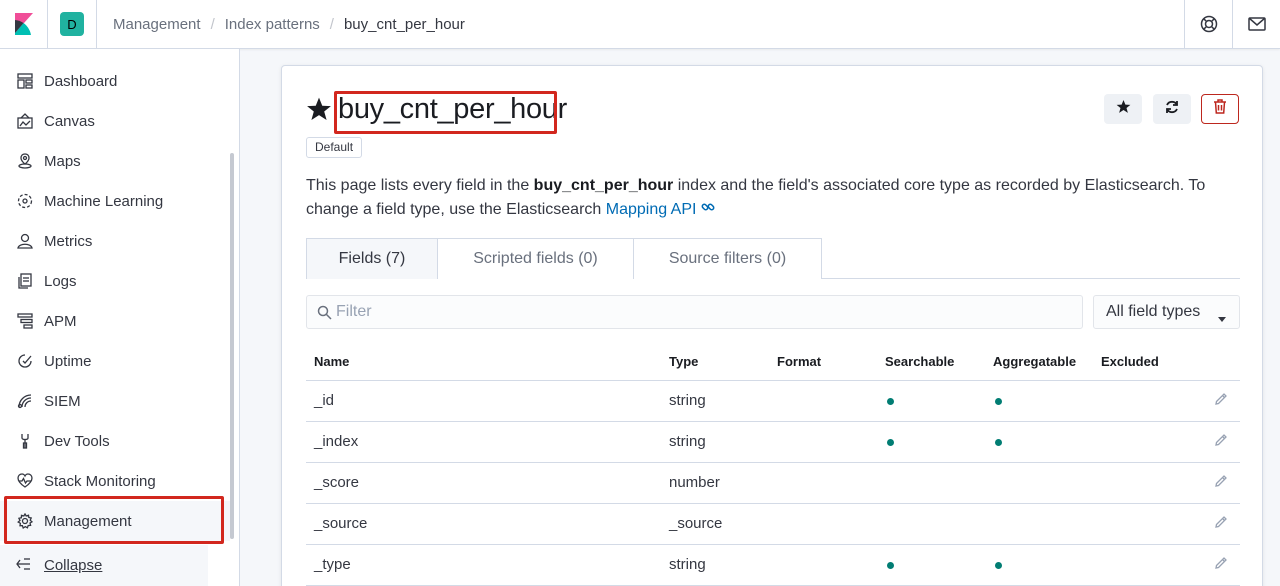  What do you see at coordinates (115, 401) in the screenshot?
I see `sidebar-item-siem: SIEM` at bounding box center [115, 401].